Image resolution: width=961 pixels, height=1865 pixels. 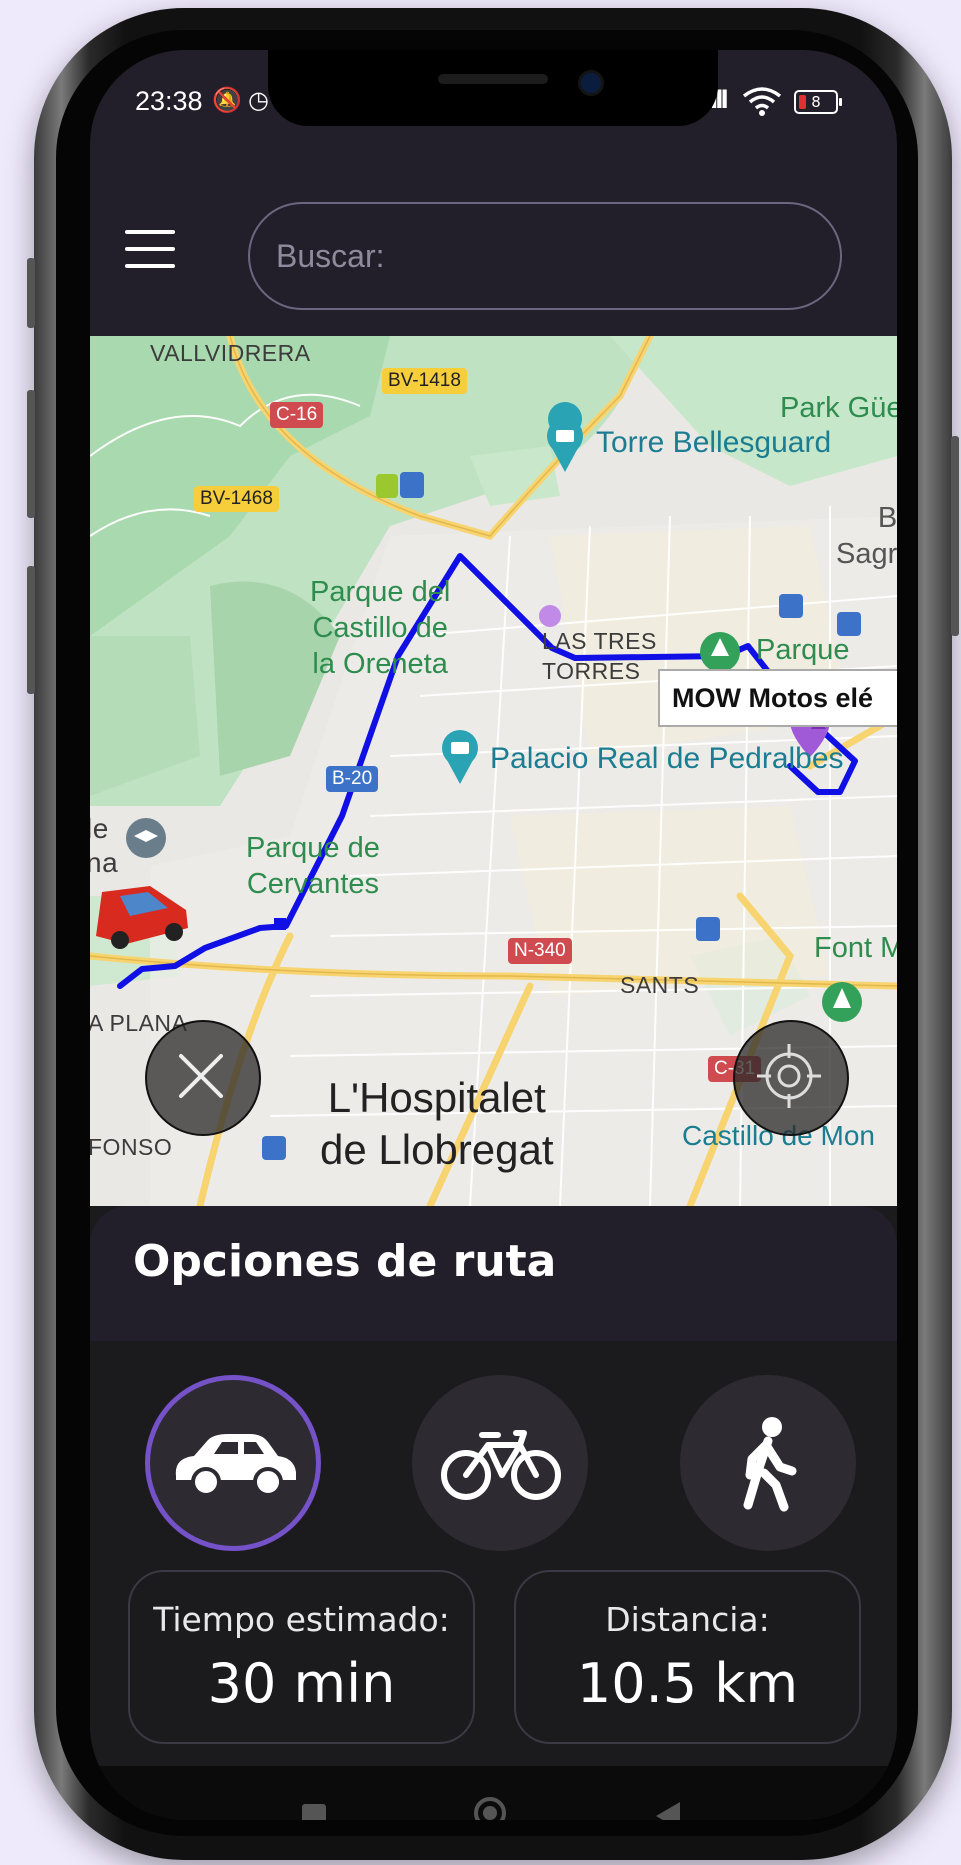 I want to click on close-route-button, so click(x=203, y=1078).